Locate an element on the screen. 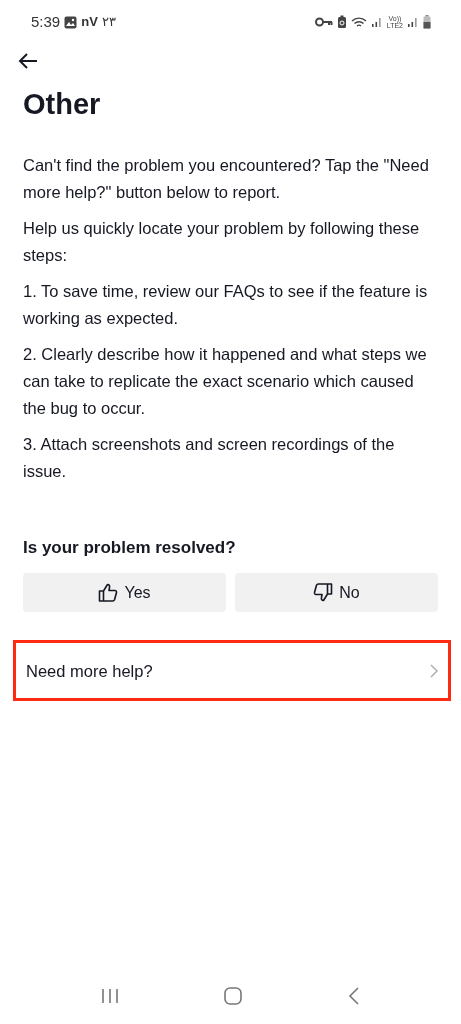  notification-count: ٢٣ is located at coordinates (108, 22).